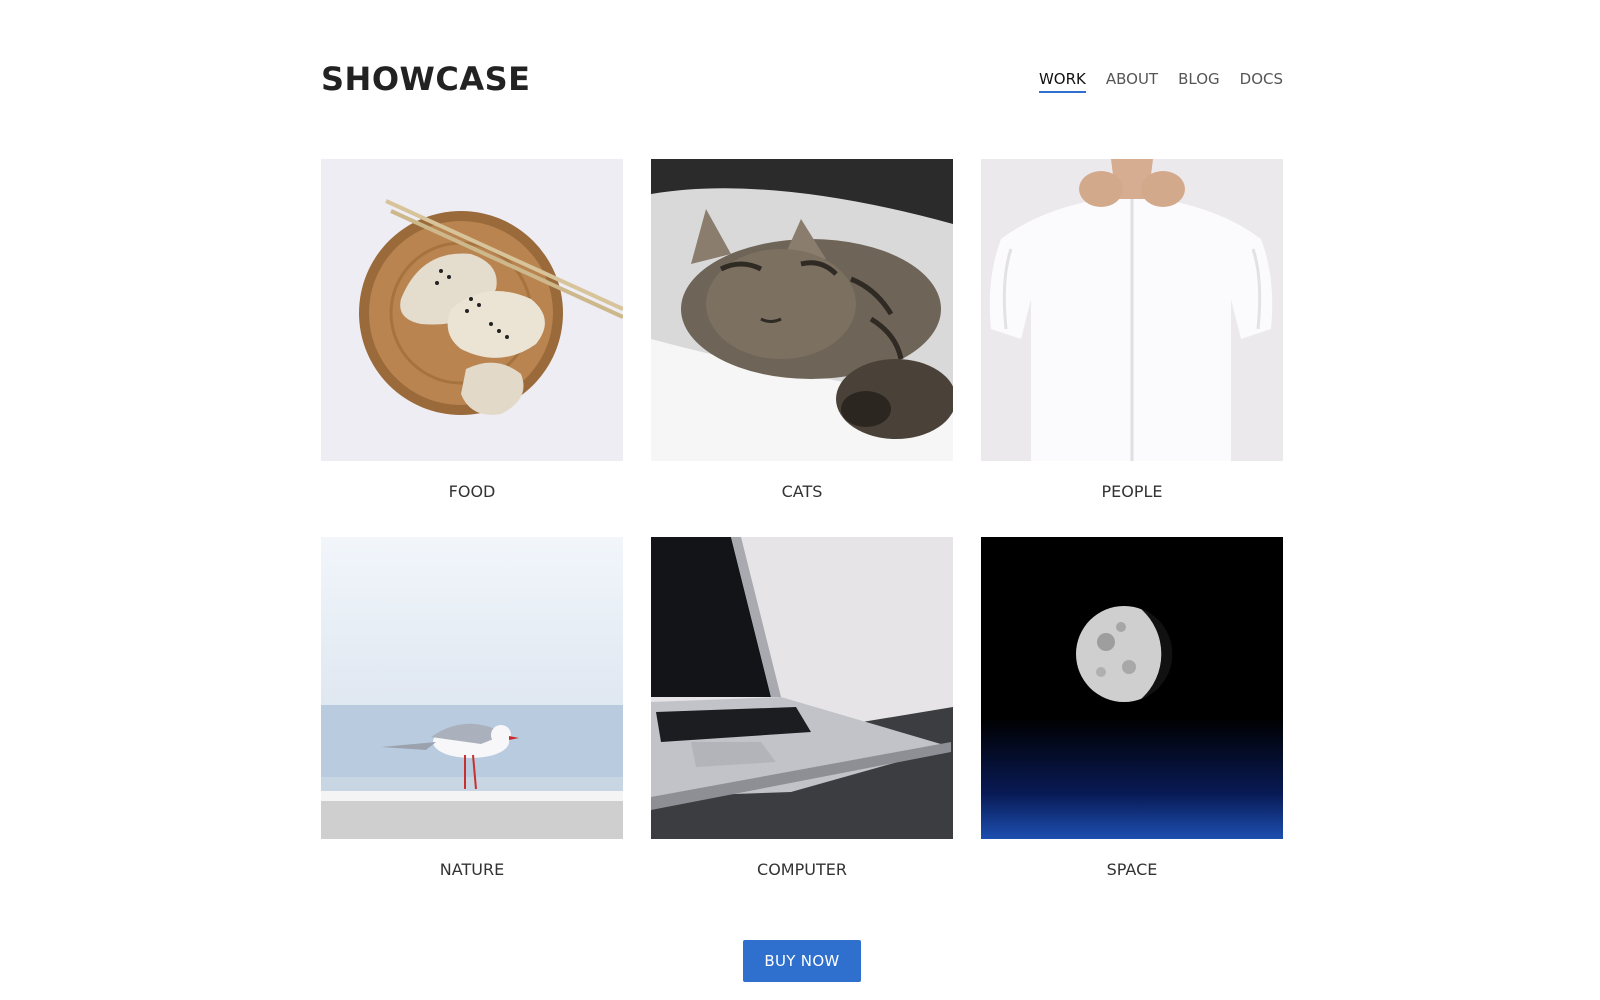  What do you see at coordinates (1132, 81) in the screenshot?
I see `nav-item-about: ABOUT` at bounding box center [1132, 81].